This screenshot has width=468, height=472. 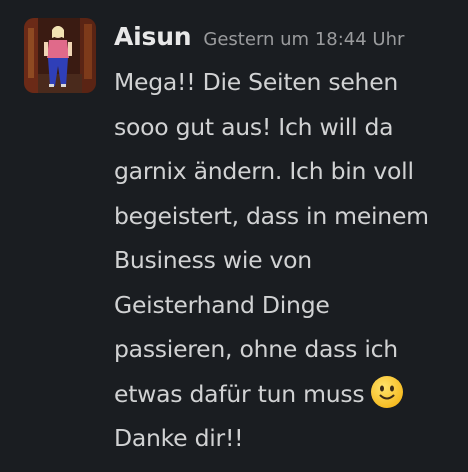 I want to click on message-line-with-emoji: etwas dafür tun muss, so click(x=289, y=394).